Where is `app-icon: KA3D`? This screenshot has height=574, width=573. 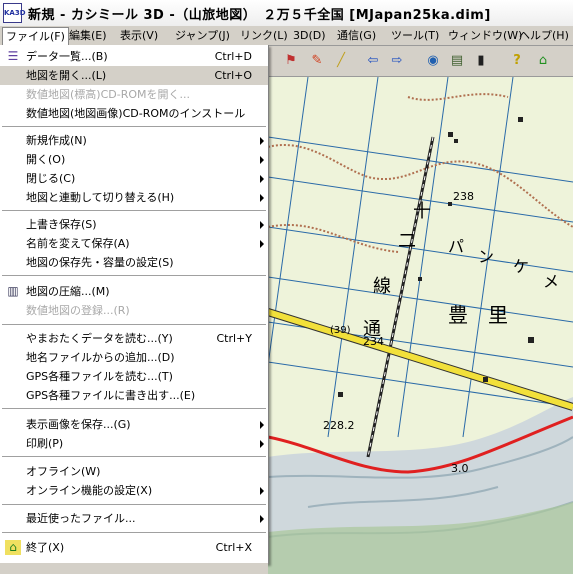 app-icon: KA3D is located at coordinates (14, 13).